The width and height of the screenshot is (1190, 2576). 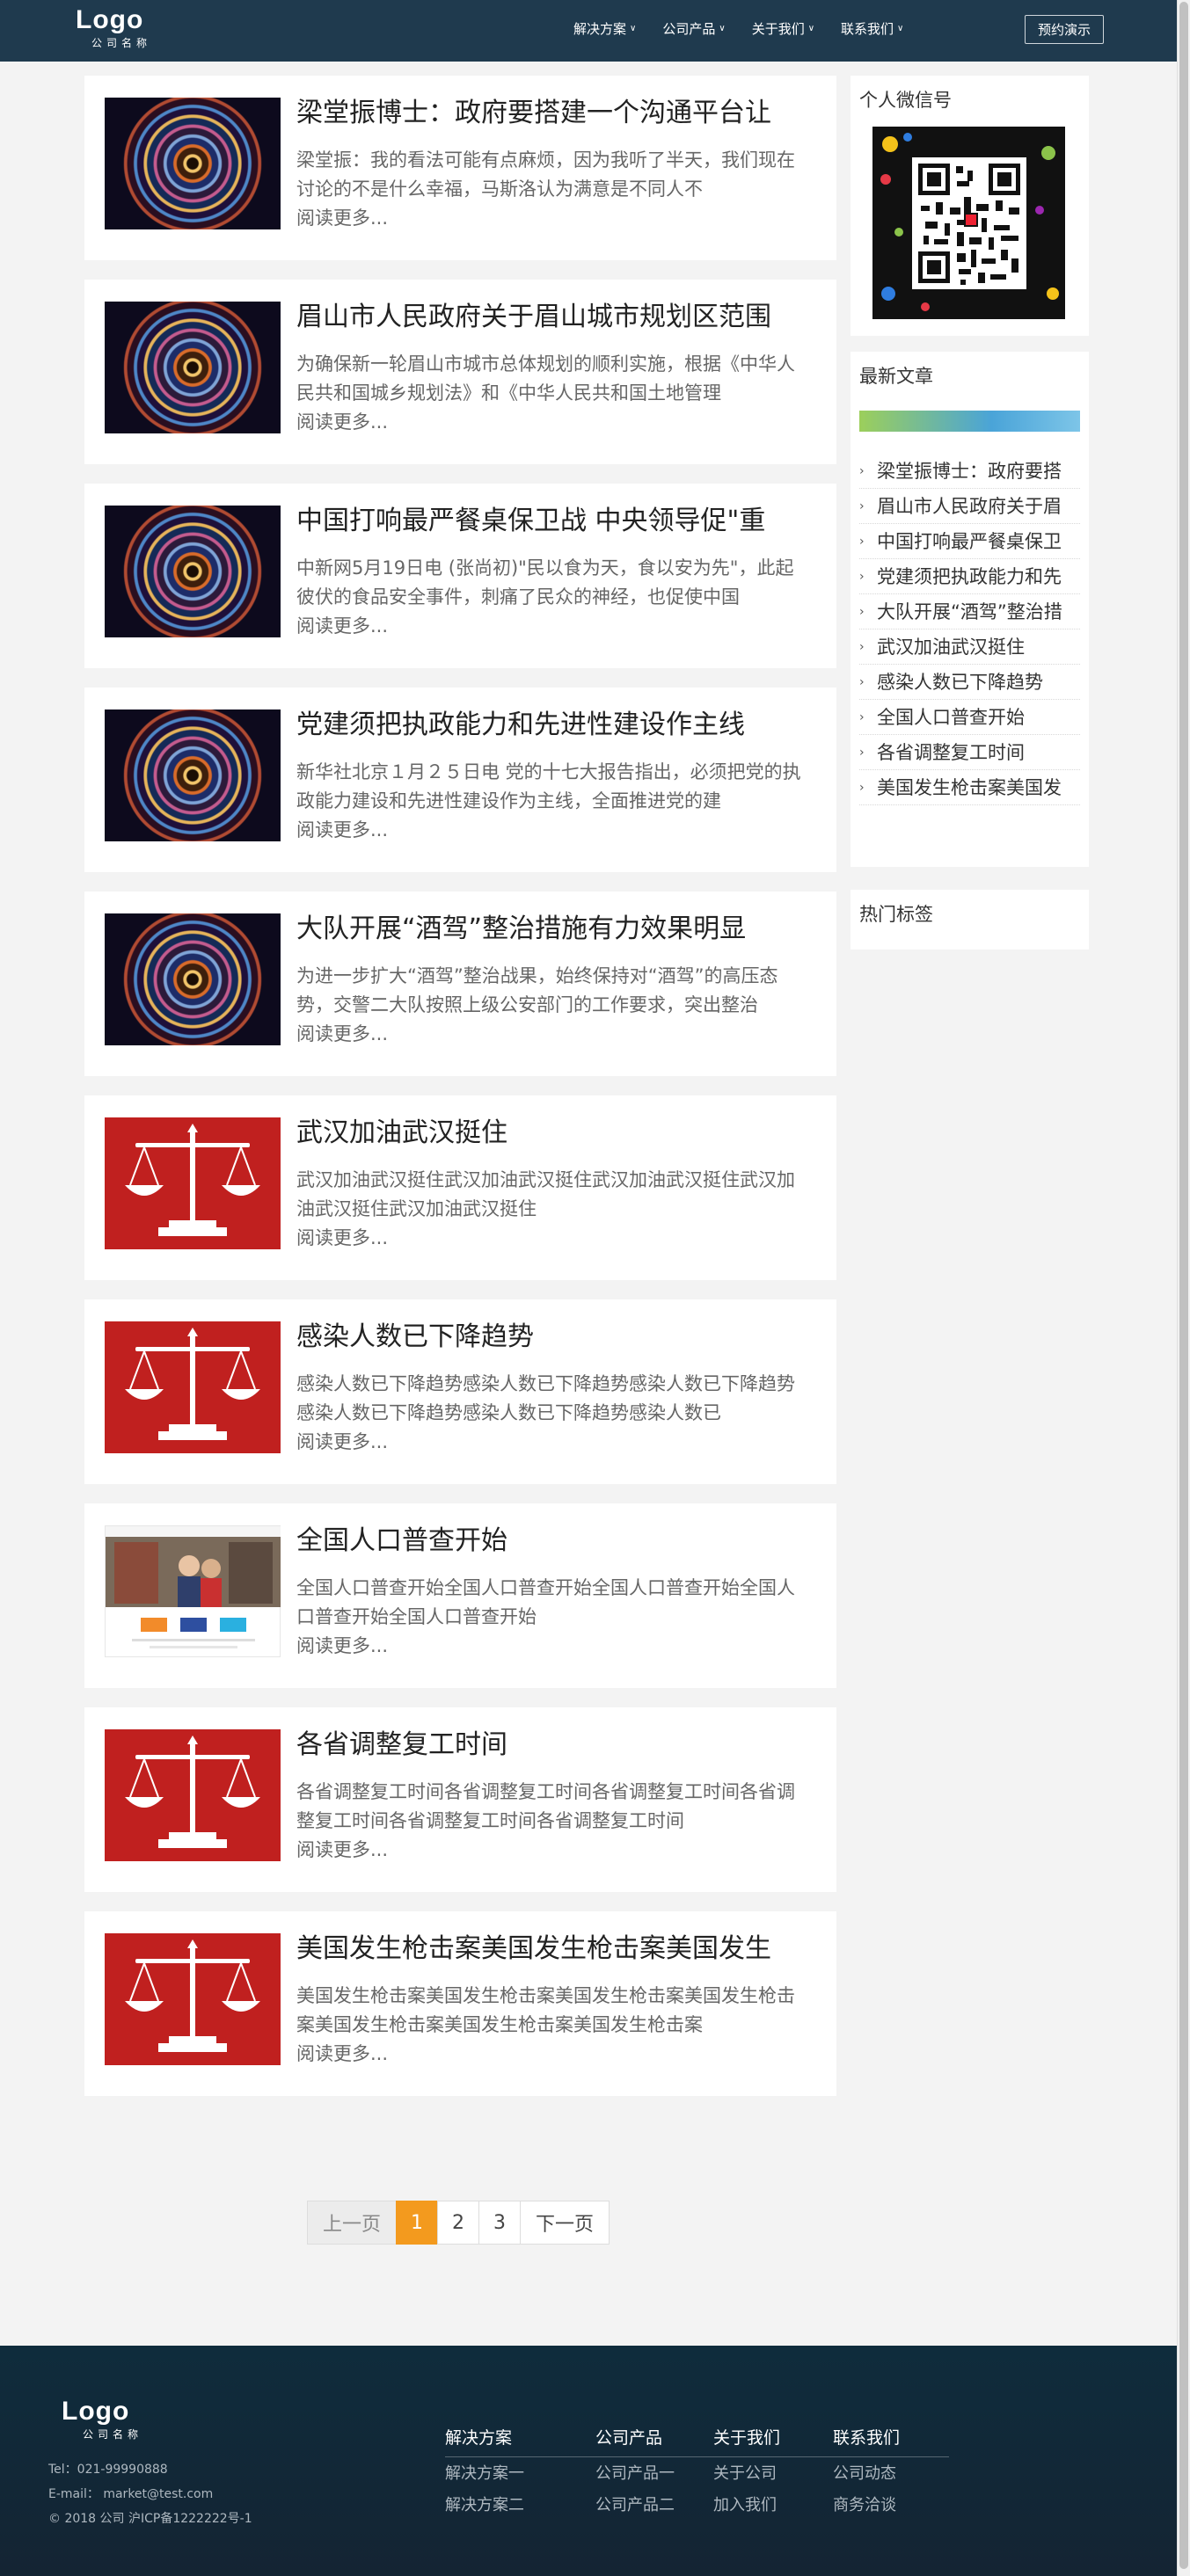 I want to click on article-title: 全国人口普查开始, so click(x=555, y=1541).